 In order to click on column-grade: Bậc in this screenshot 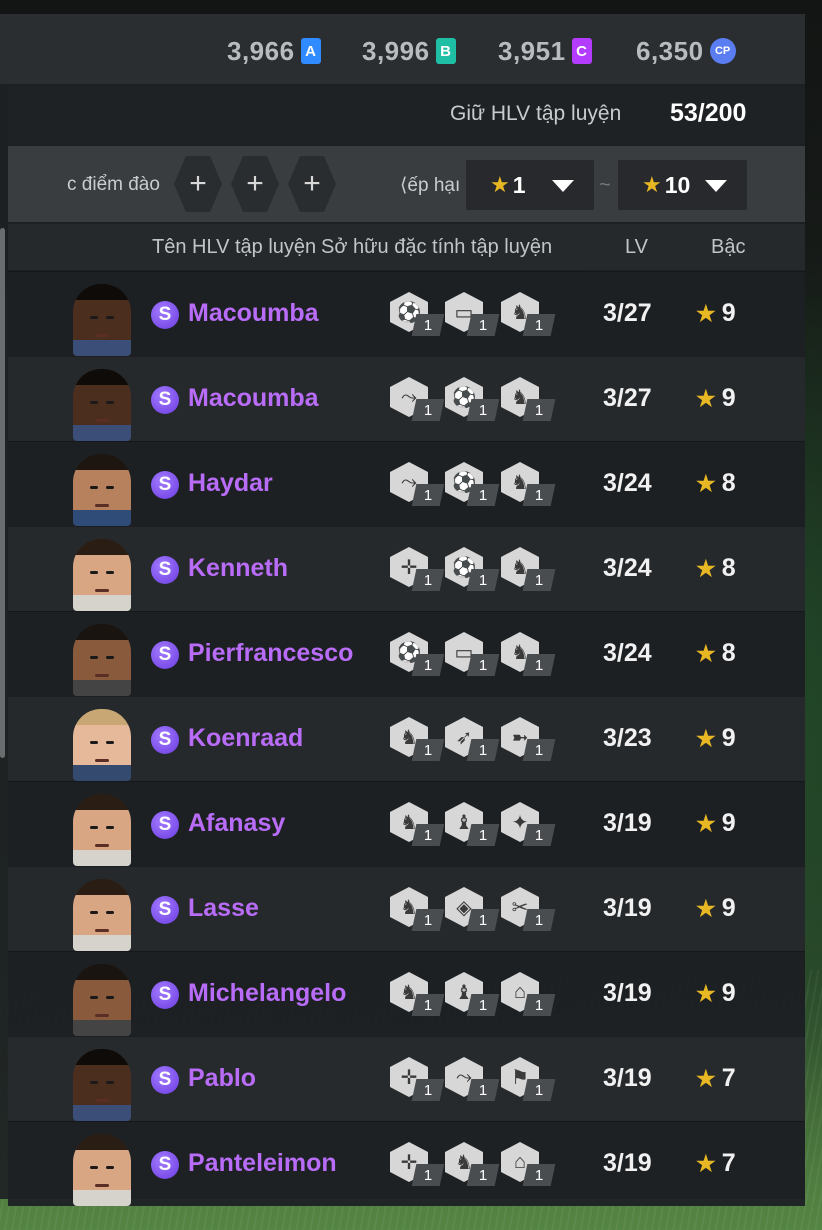, I will do `click(728, 247)`.